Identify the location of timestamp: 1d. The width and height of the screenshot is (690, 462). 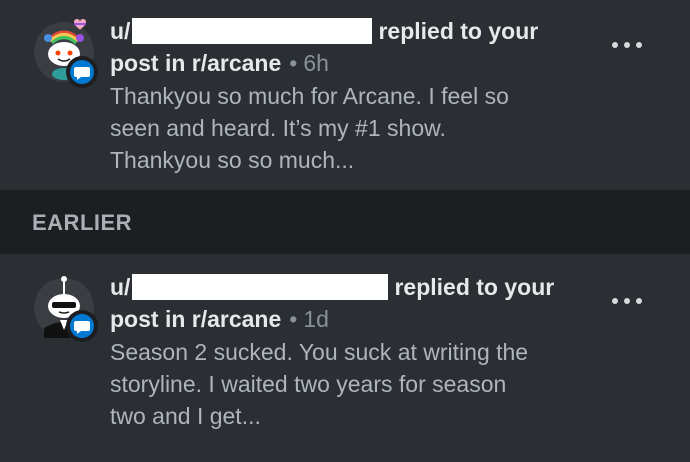
(316, 319).